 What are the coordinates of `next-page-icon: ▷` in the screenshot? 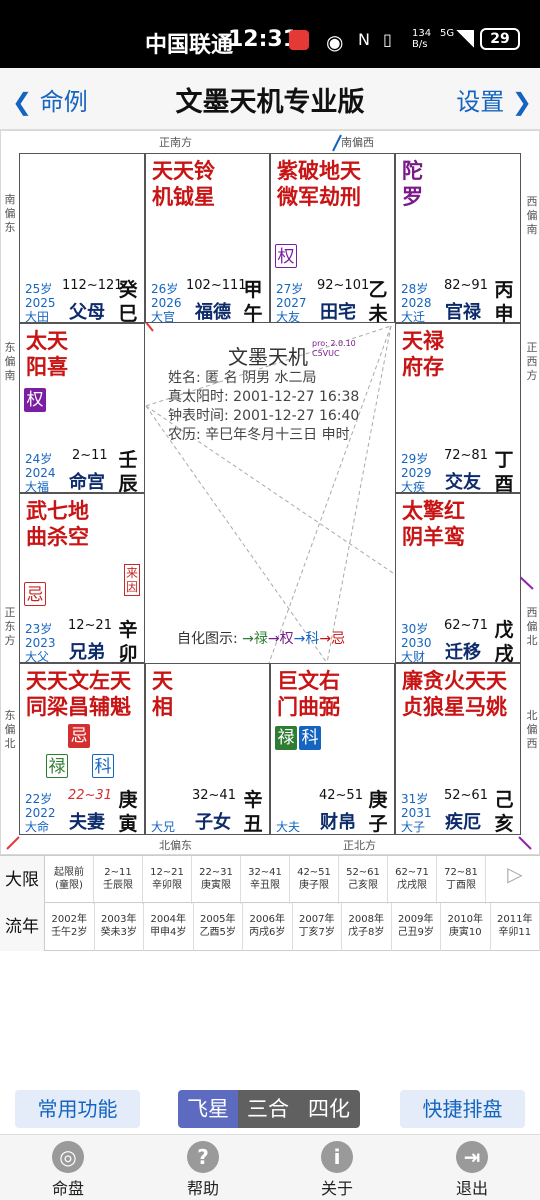 It's located at (515, 880).